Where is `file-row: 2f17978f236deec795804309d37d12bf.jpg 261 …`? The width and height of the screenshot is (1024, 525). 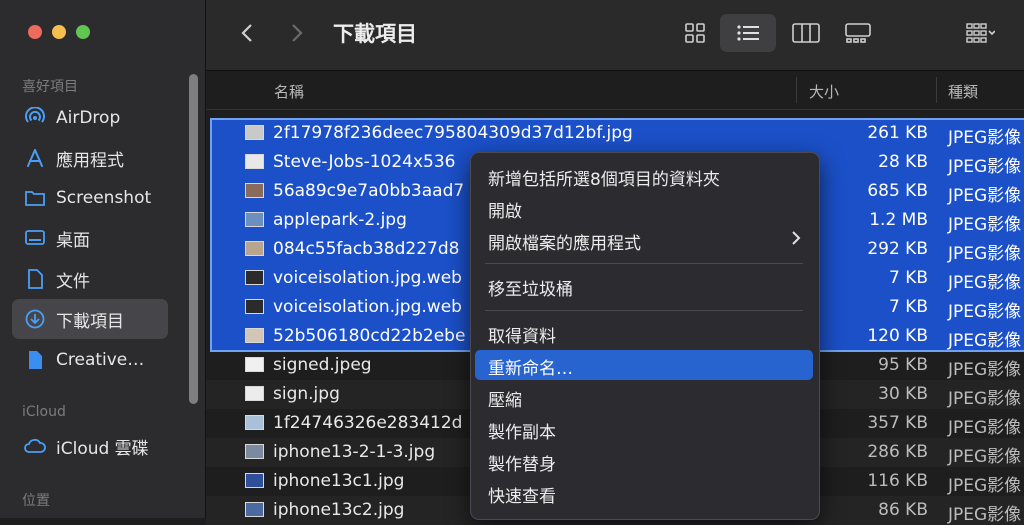 file-row: 2f17978f236deec795804309d37d12bf.jpg 261 … is located at coordinates (615, 133).